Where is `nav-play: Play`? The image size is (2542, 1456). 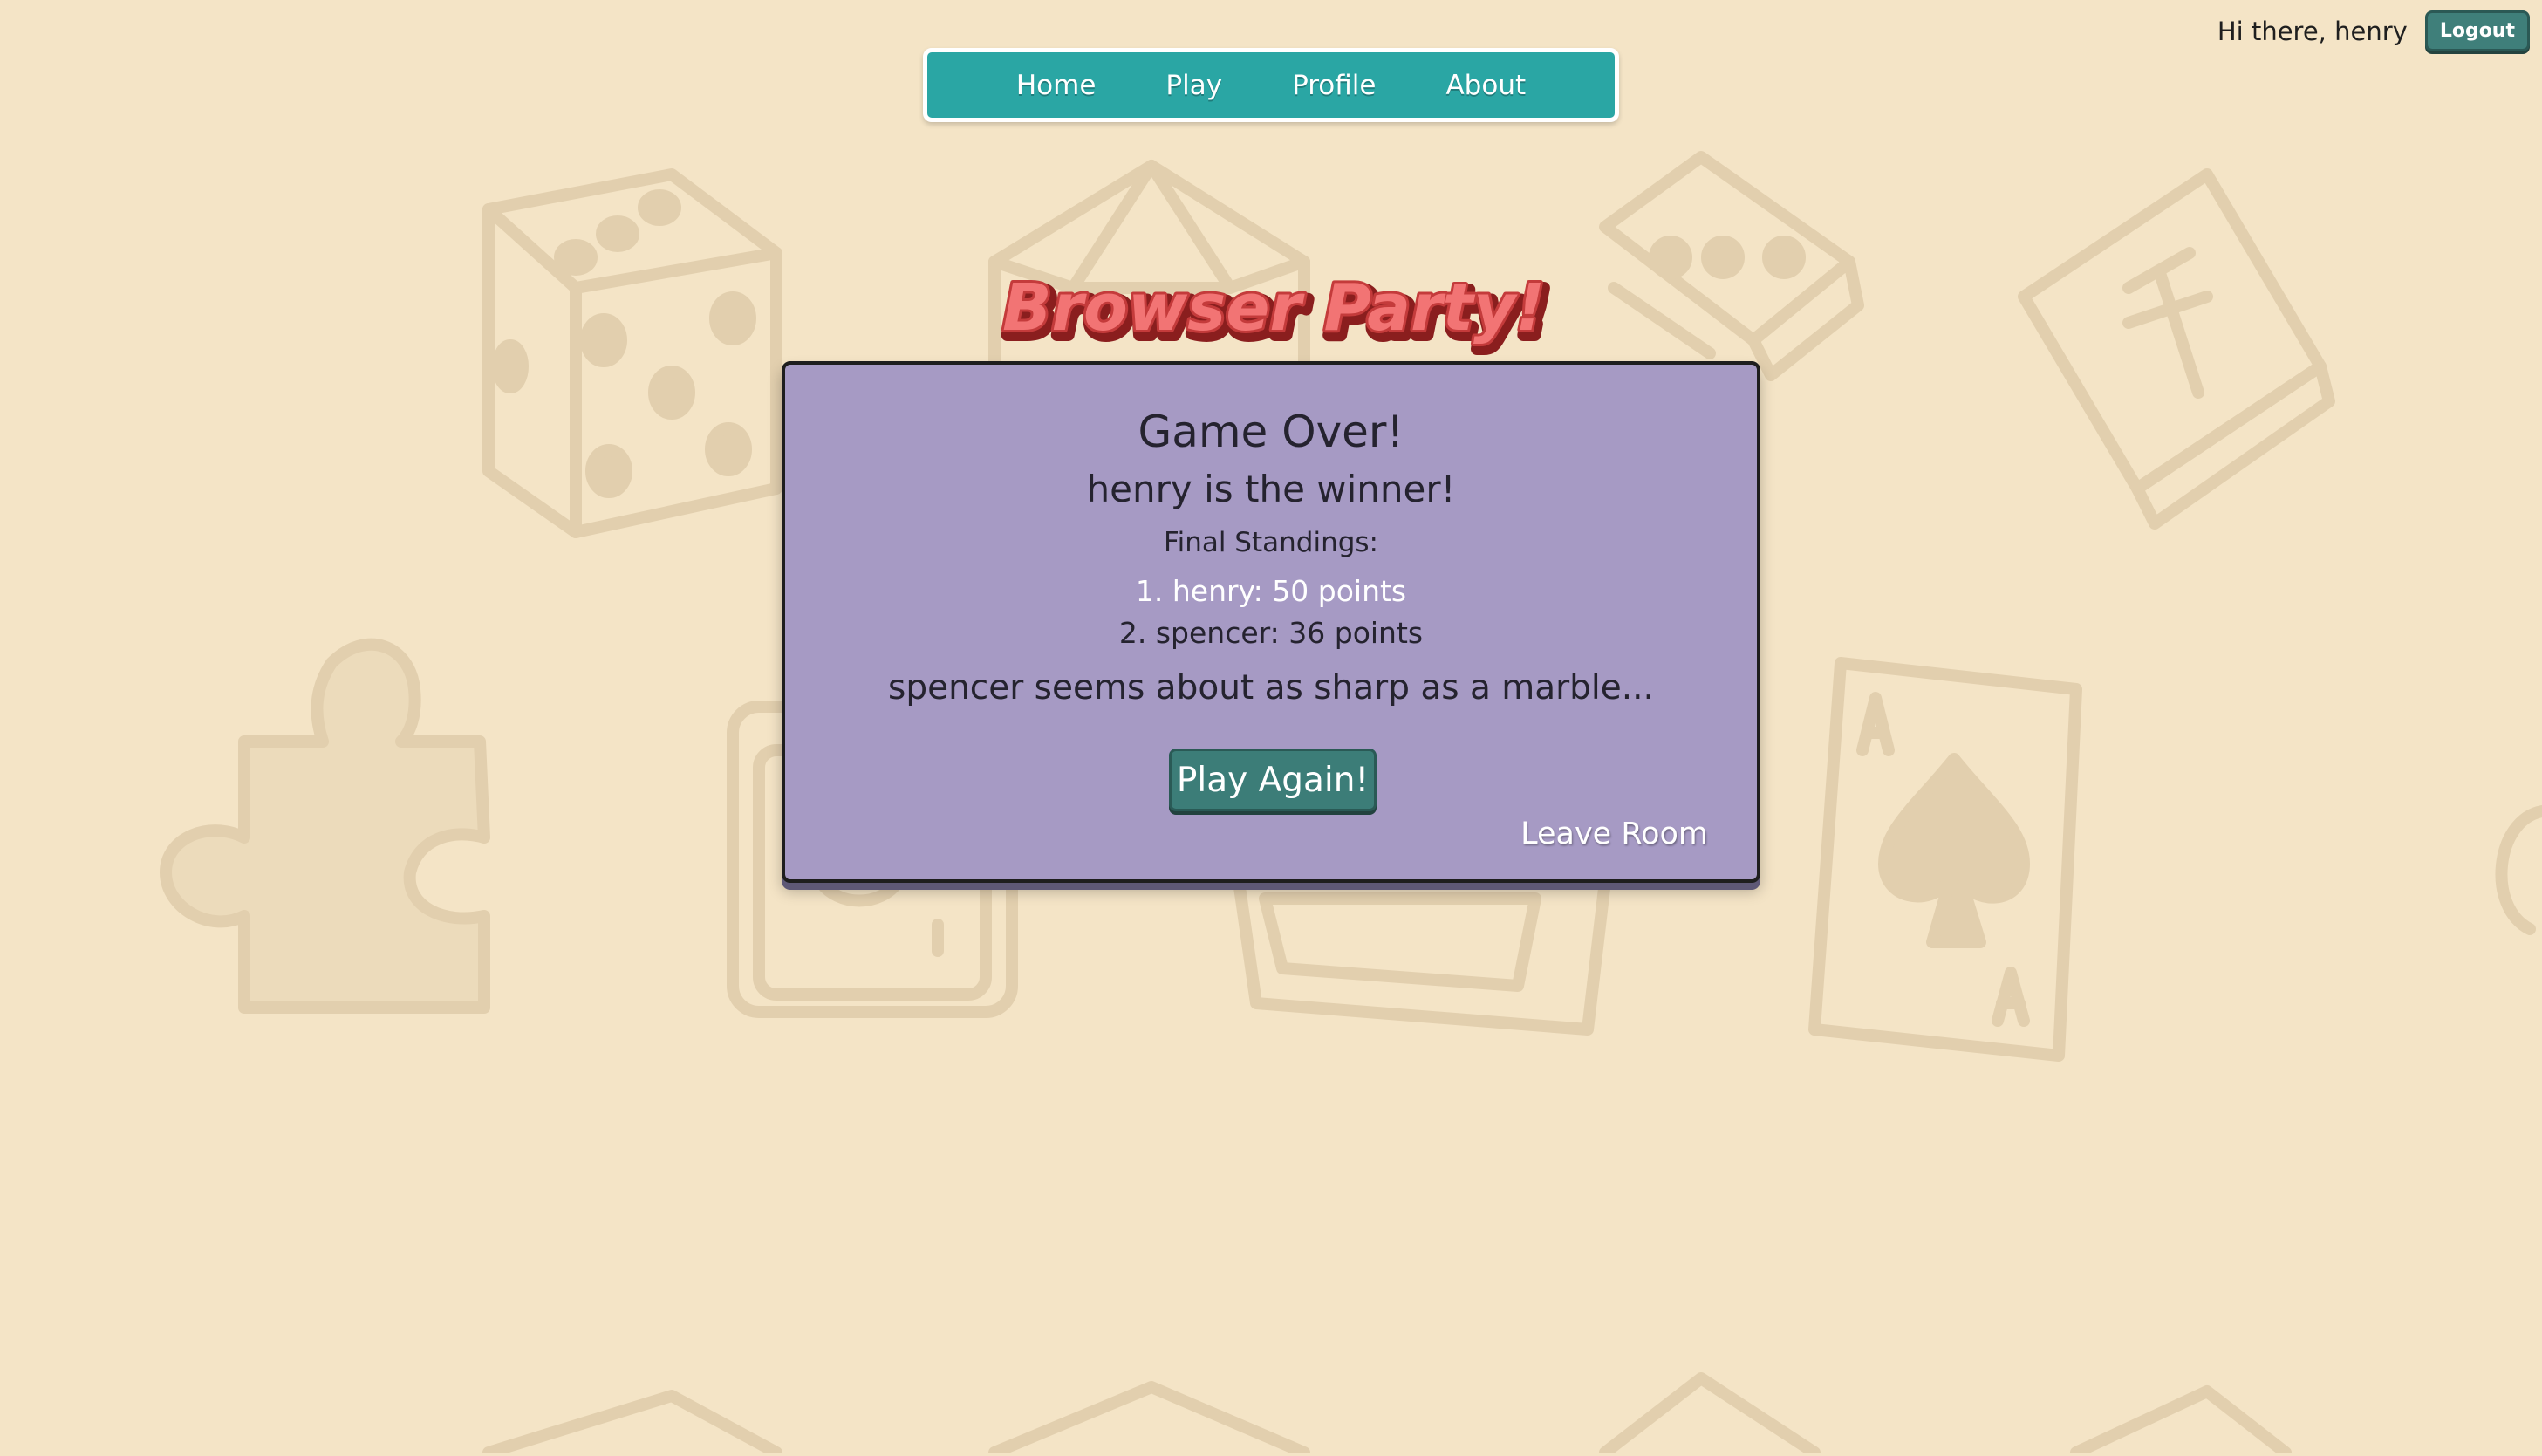
nav-play: Play is located at coordinates (1194, 85).